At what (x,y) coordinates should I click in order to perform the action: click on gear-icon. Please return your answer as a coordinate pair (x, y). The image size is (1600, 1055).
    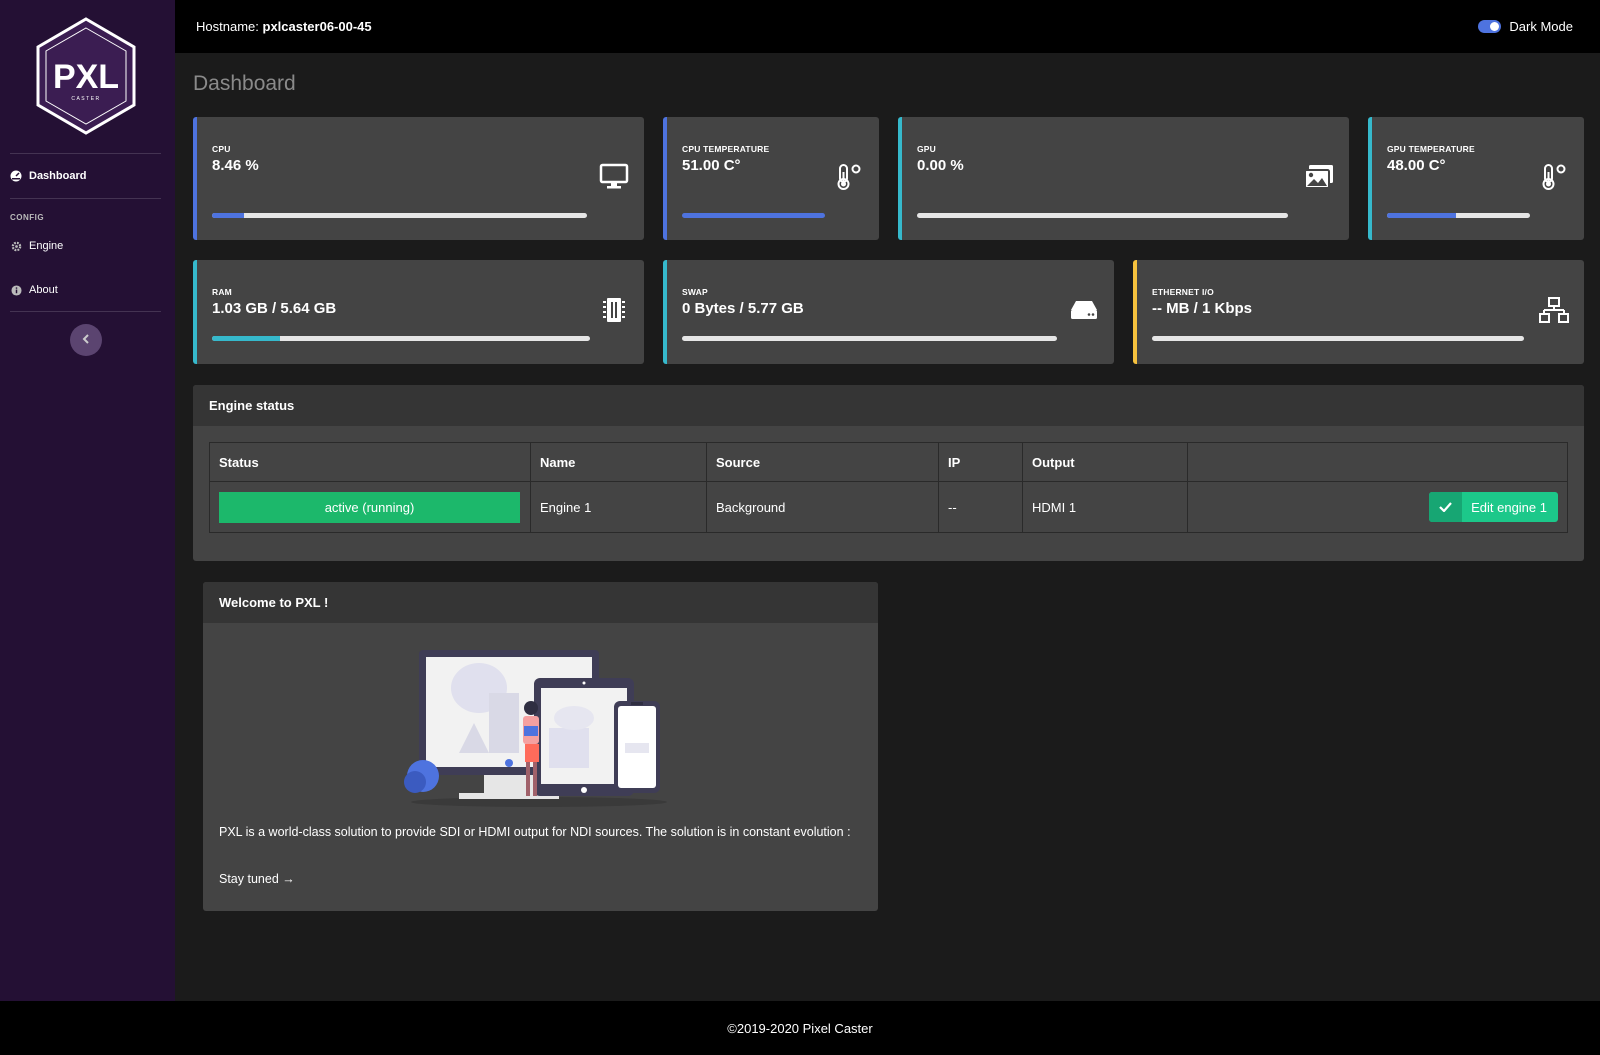
    Looking at the image, I should click on (16, 246).